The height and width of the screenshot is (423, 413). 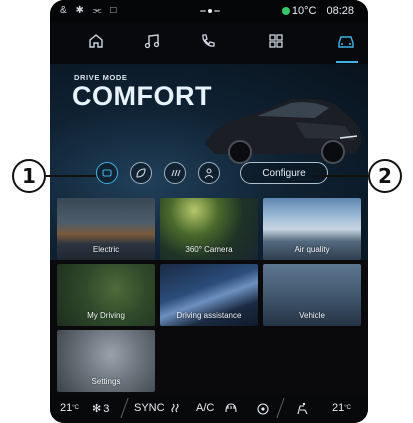 I want to click on page-indicator, so click(x=210, y=11).